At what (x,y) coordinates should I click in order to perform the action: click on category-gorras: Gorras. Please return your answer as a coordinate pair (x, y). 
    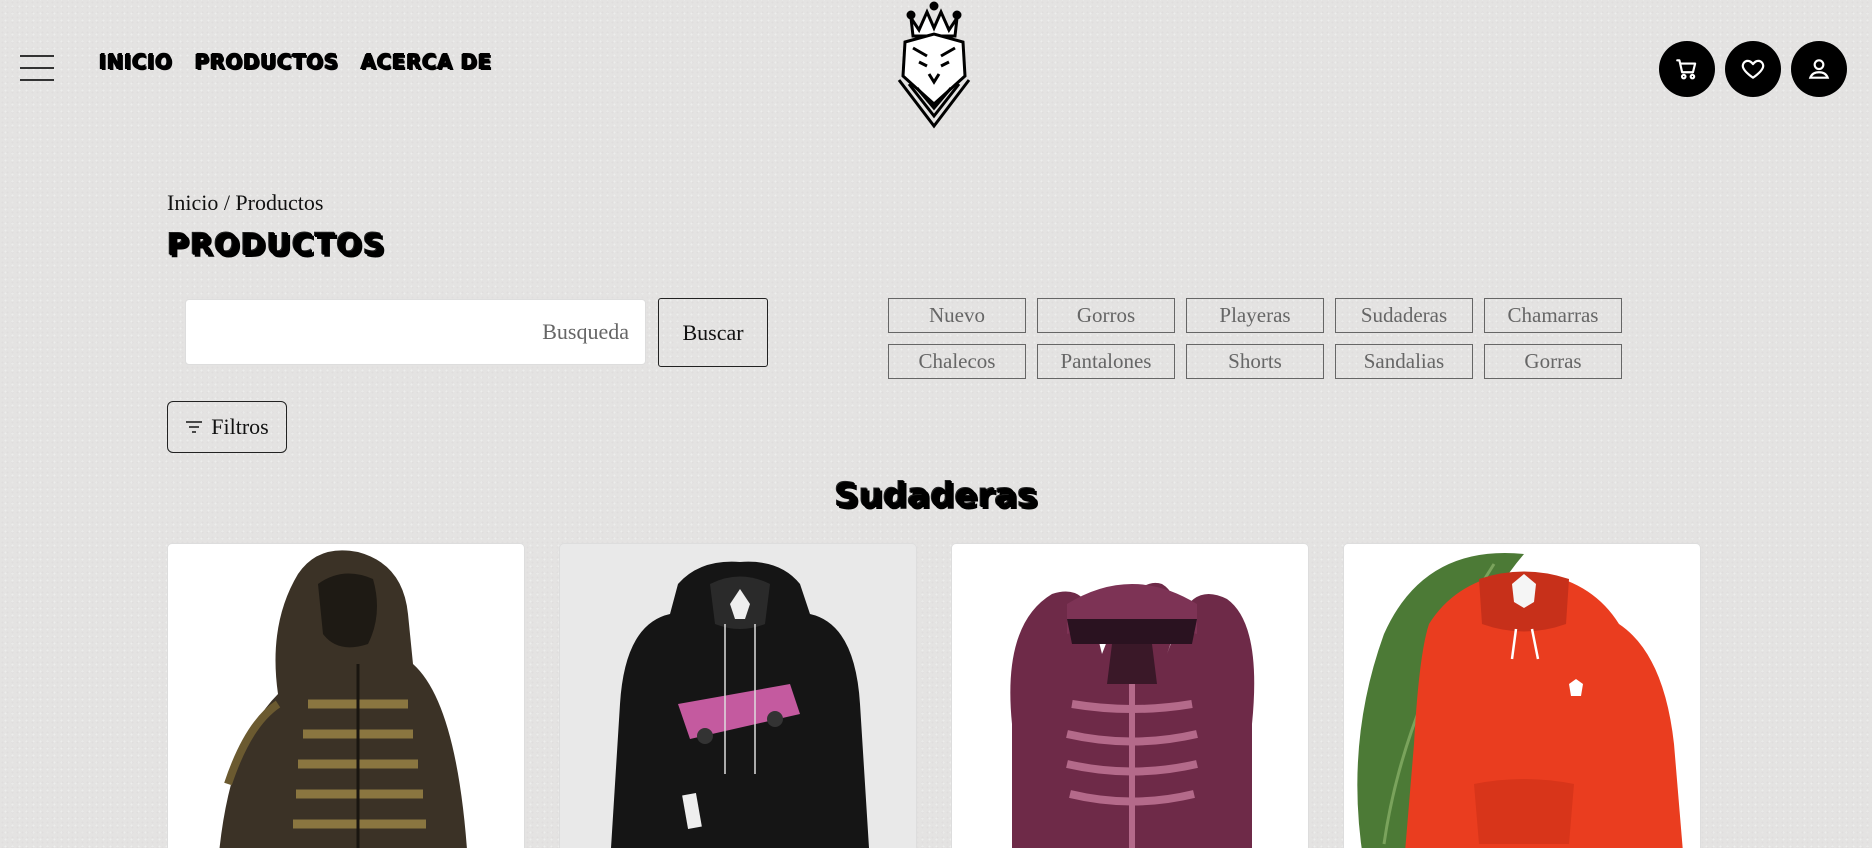
    Looking at the image, I should click on (1553, 361).